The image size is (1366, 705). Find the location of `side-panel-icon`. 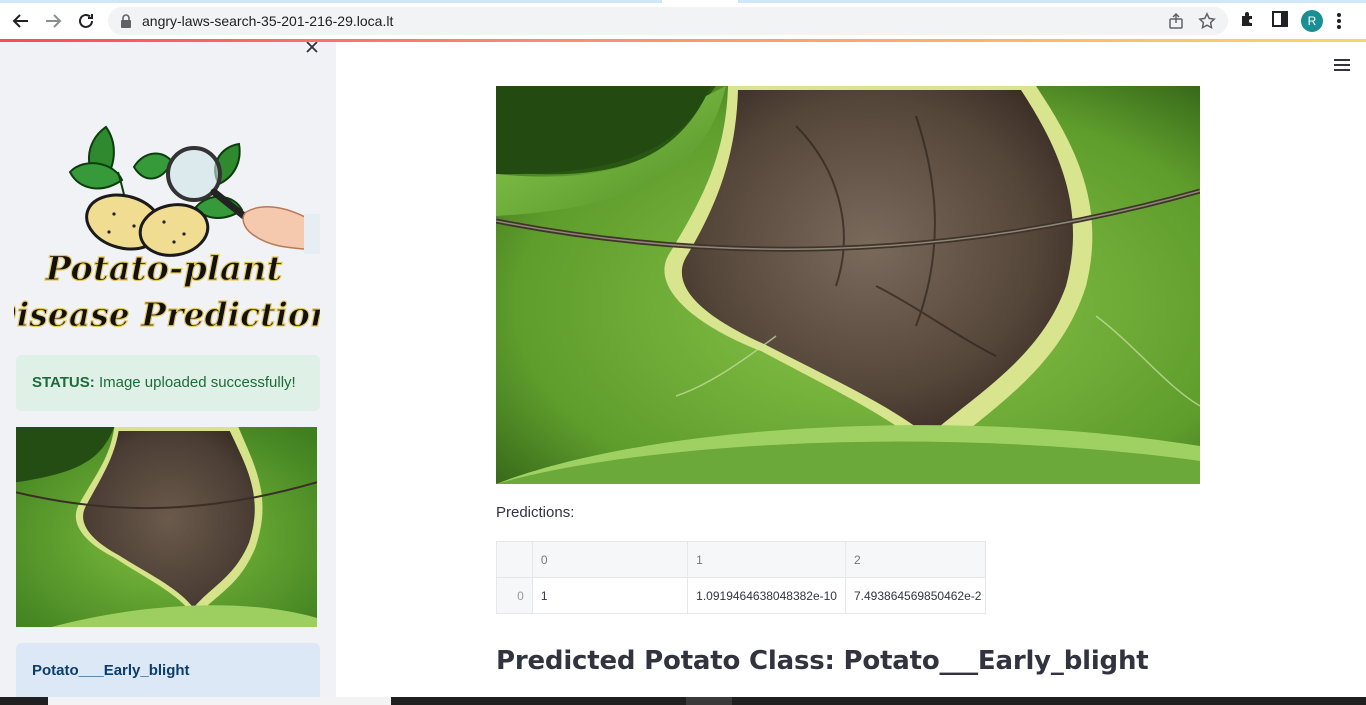

side-panel-icon is located at coordinates (1280, 19).